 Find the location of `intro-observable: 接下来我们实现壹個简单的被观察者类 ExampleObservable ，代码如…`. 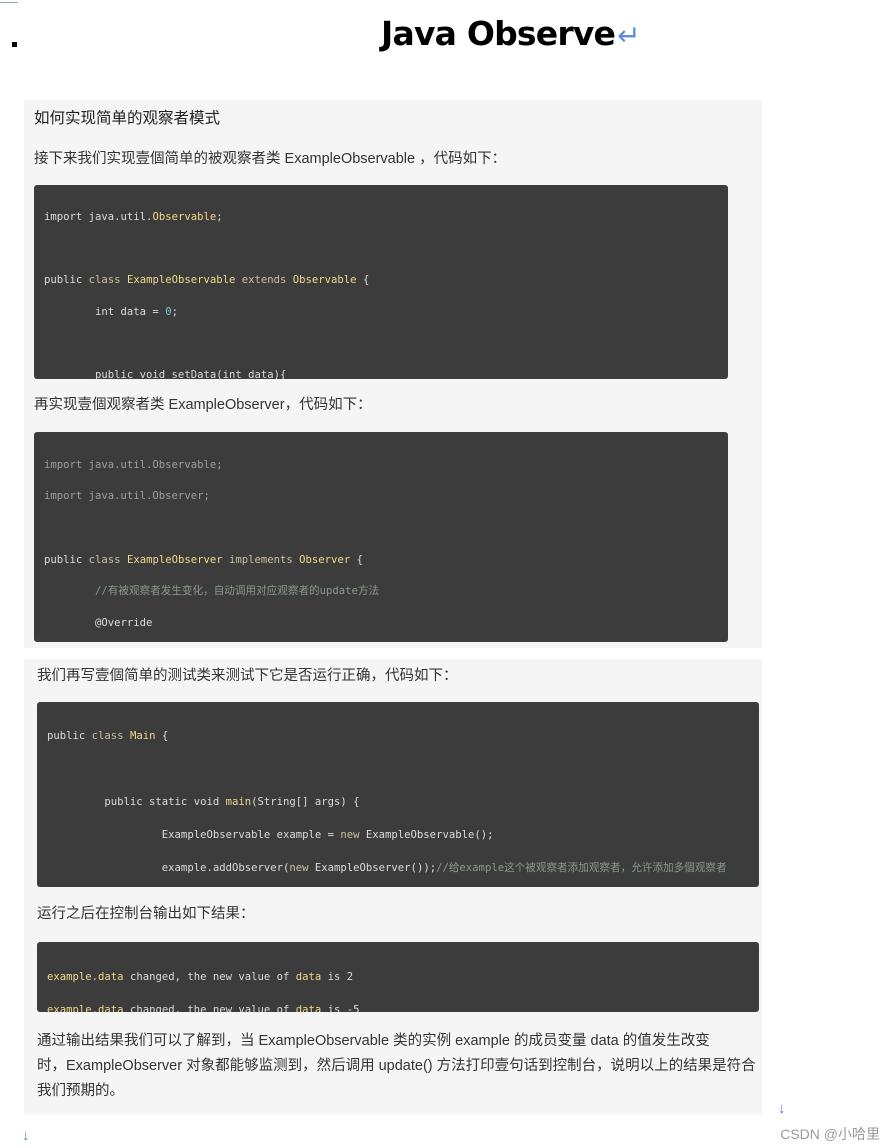

intro-observable: 接下来我们实现壹個简单的被观察者类 ExampleObservable ，代码如… is located at coordinates (270, 159).